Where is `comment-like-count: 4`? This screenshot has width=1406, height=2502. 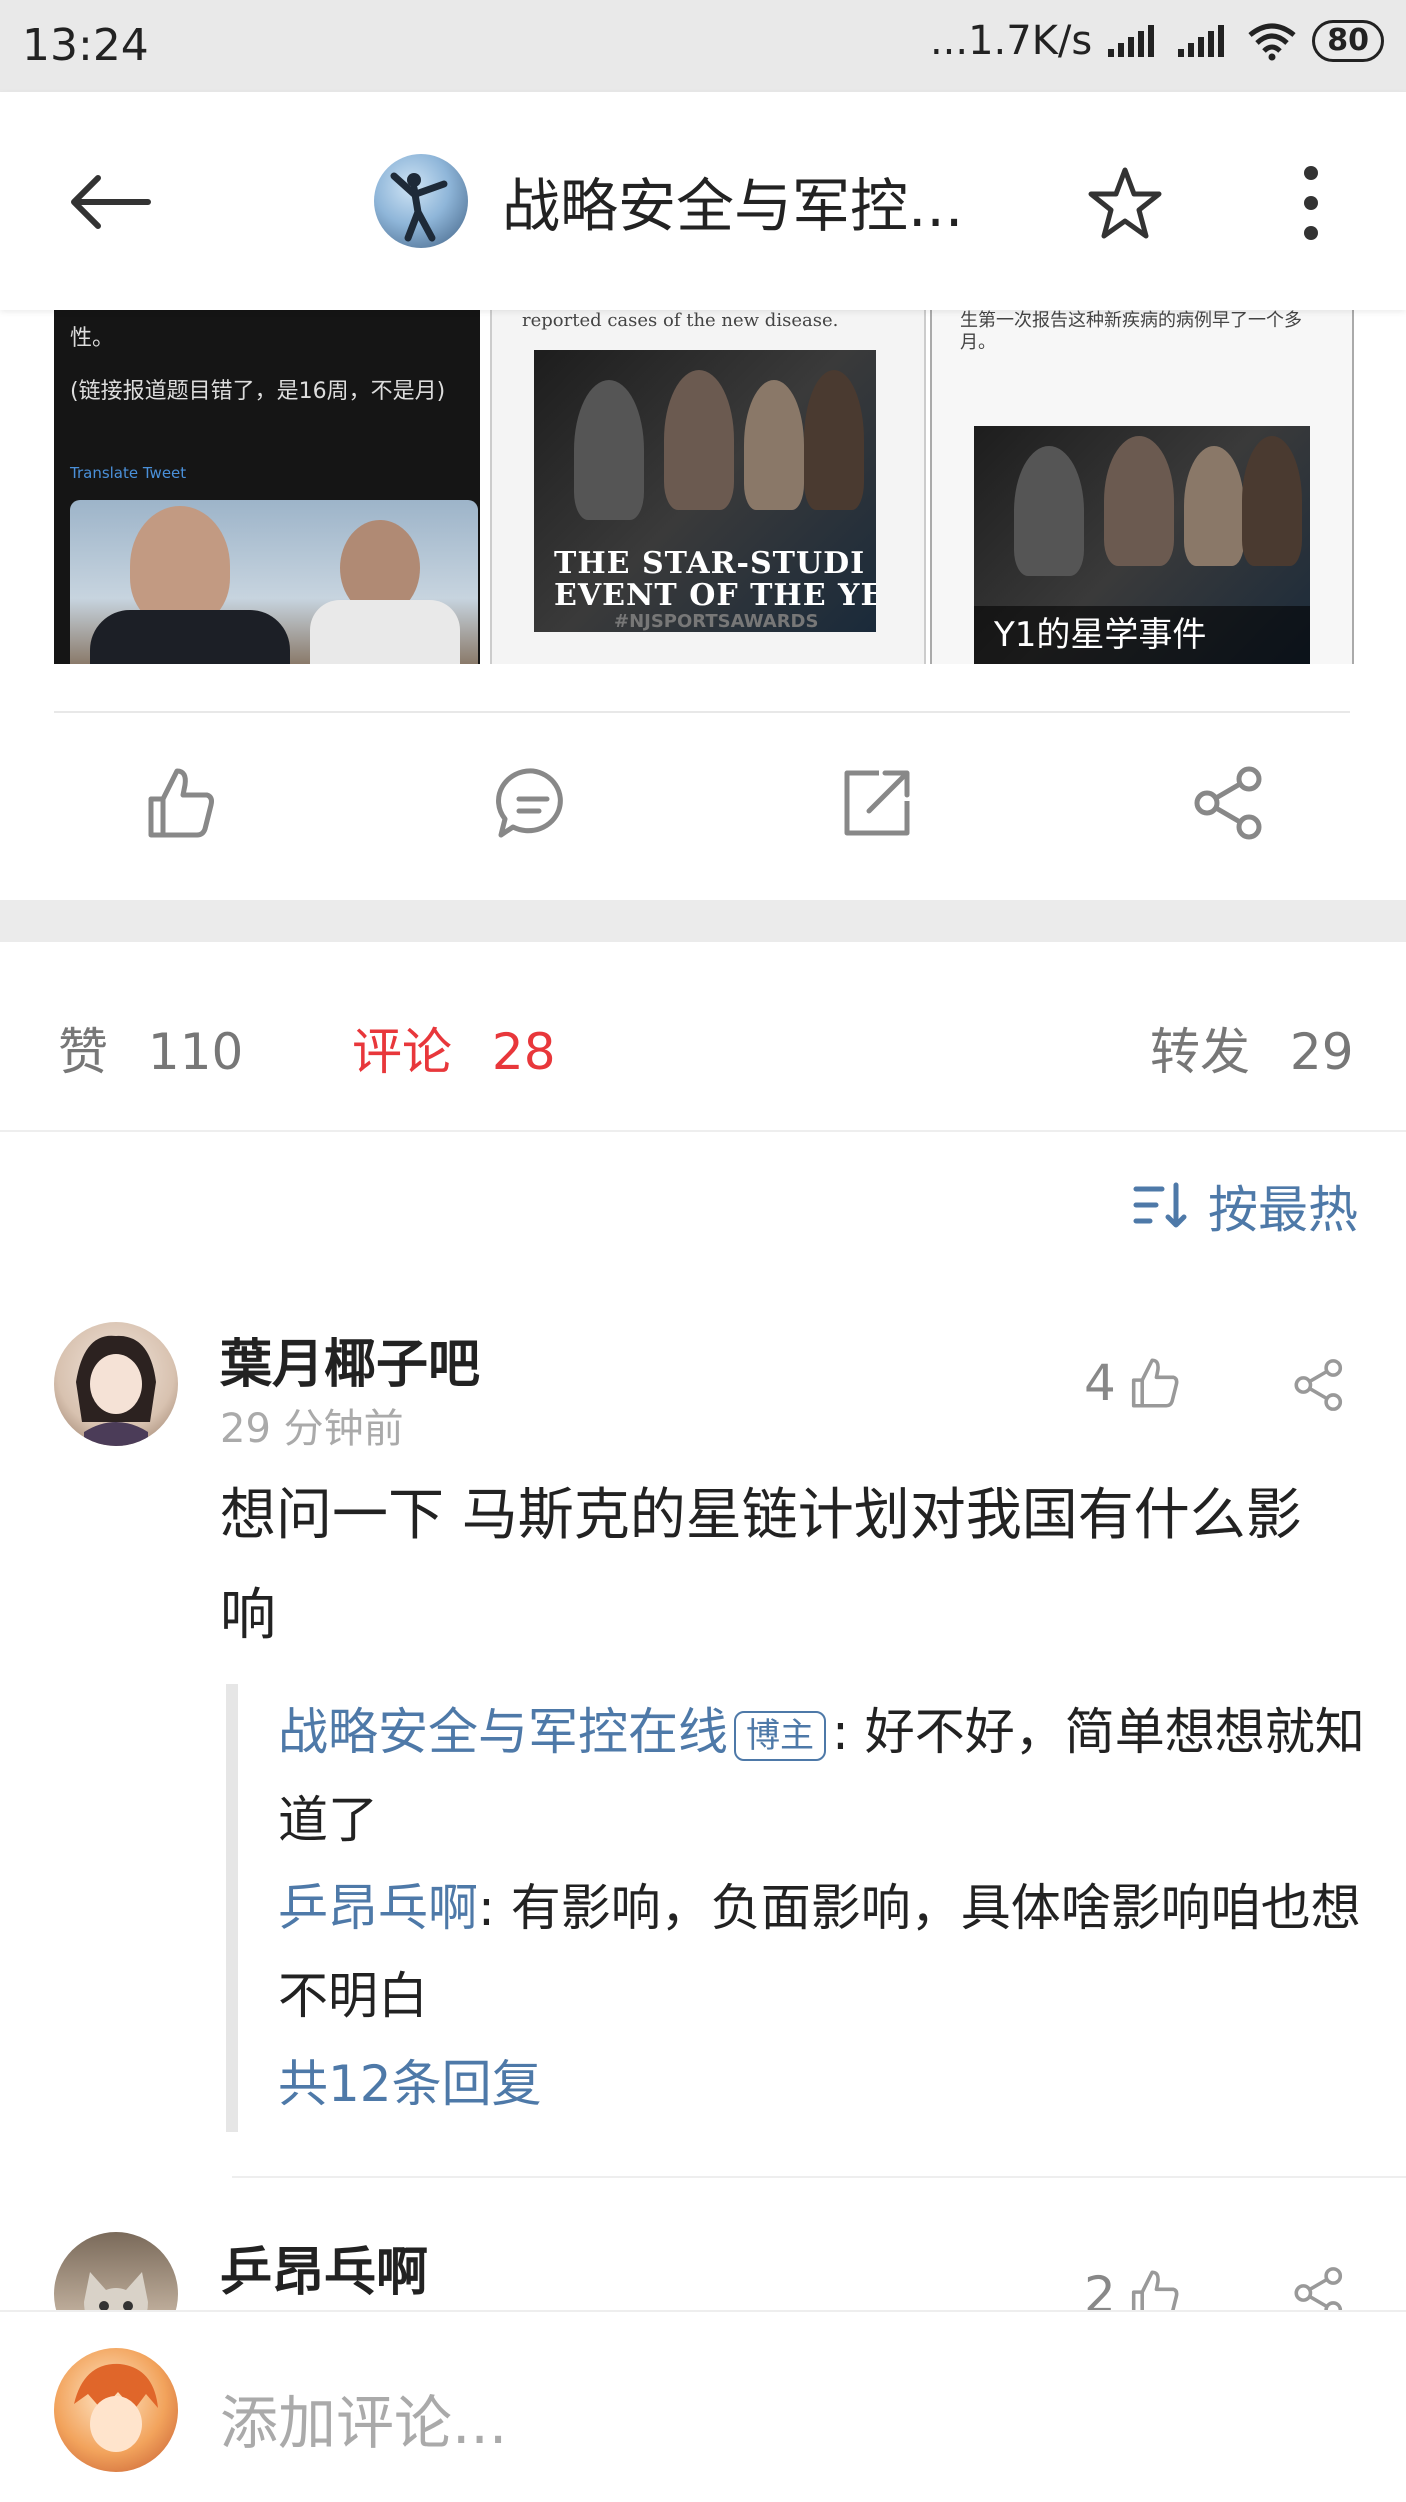 comment-like-count: 4 is located at coordinates (1100, 1383).